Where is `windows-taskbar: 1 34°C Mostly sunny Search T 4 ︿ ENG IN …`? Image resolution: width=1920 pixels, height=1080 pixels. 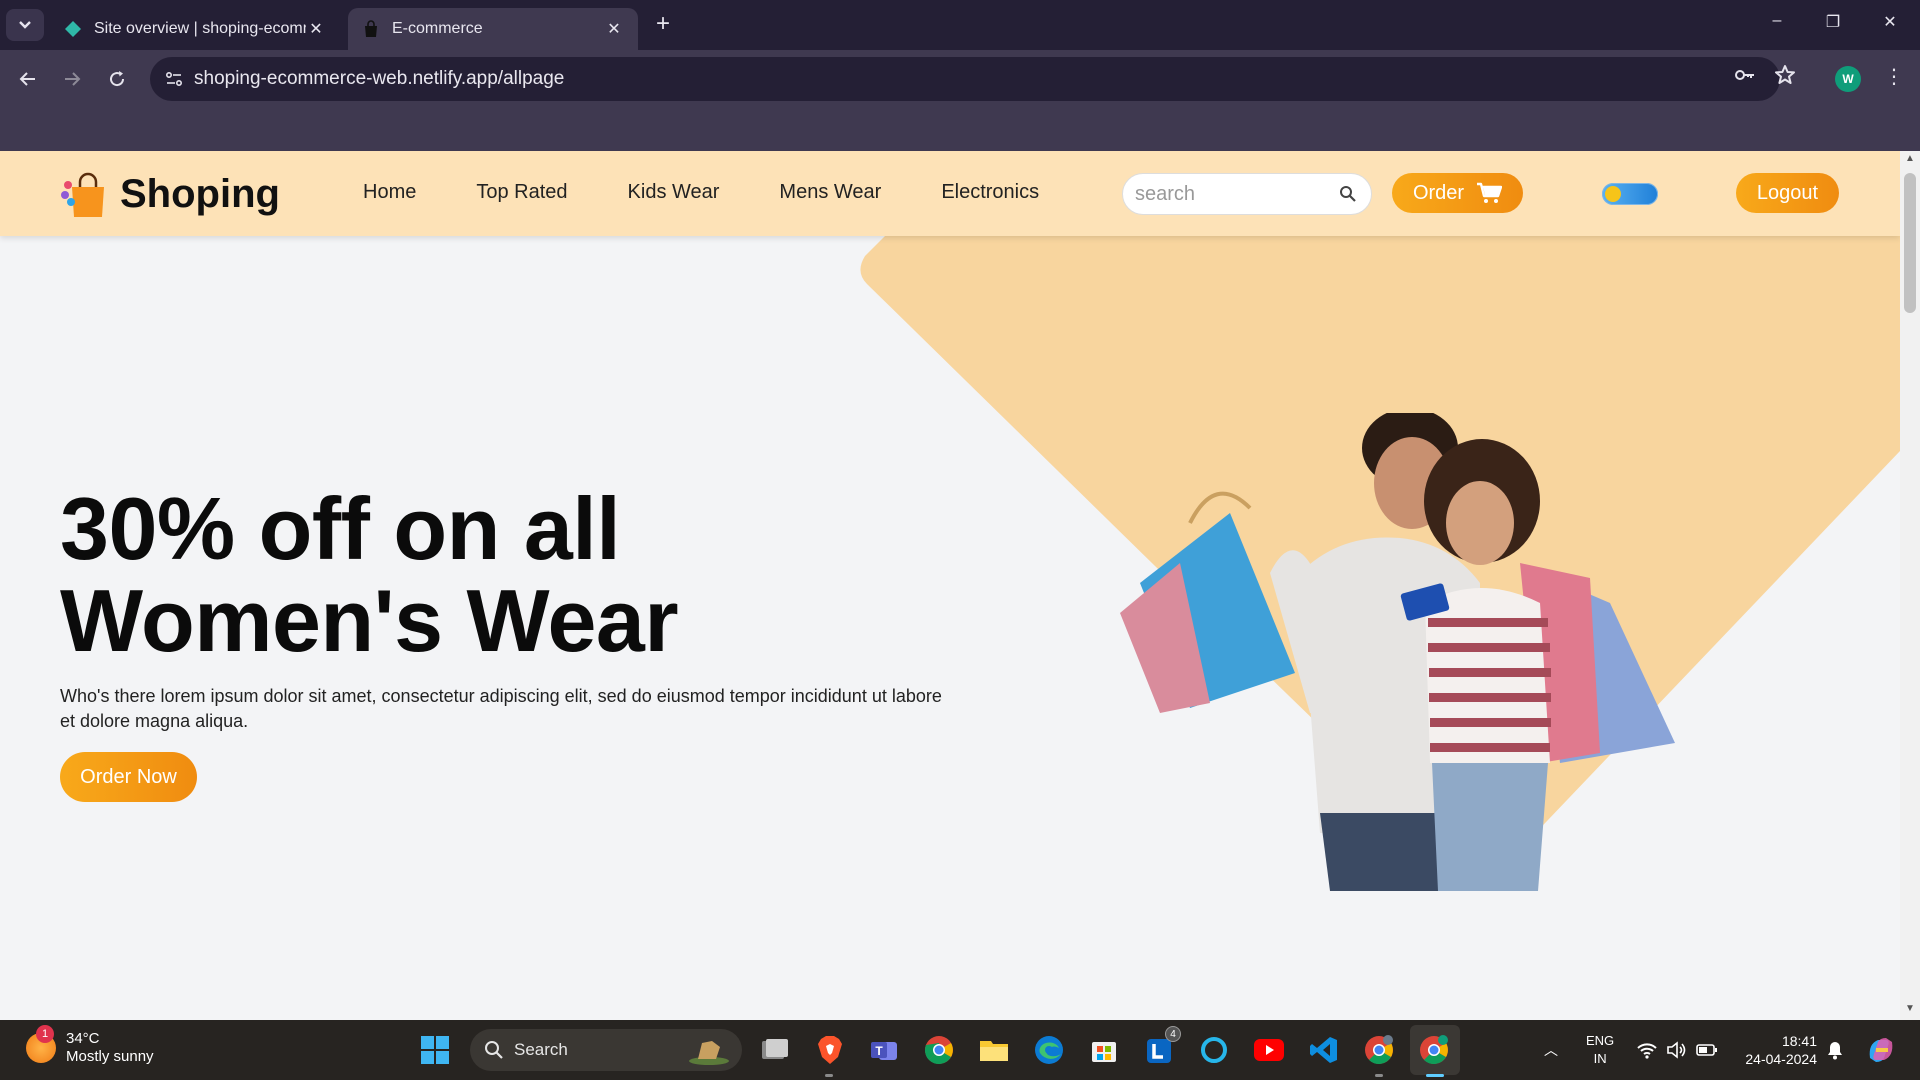 windows-taskbar: 1 34°C Mostly sunny Search T 4 ︿ ENG IN … is located at coordinates (960, 1050).